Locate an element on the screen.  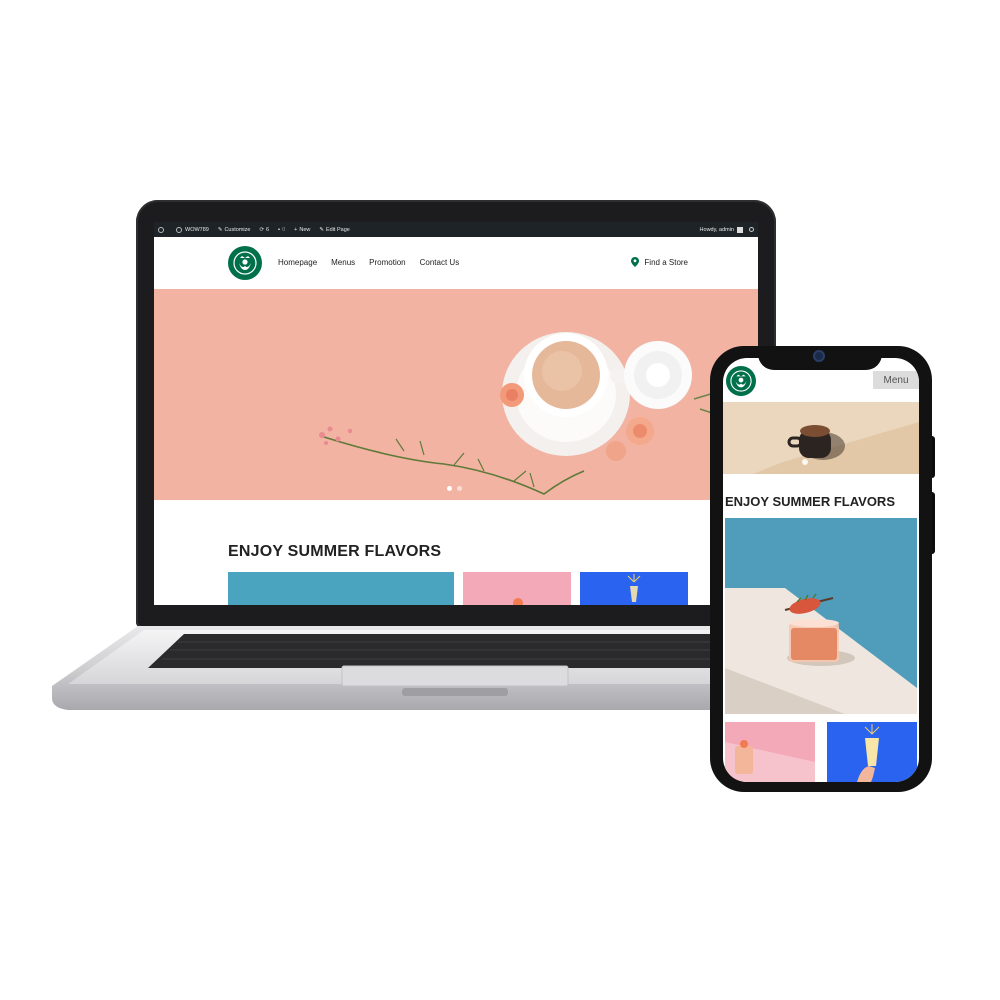
customize-link: ✎ Customize is located at coordinates (234, 230).